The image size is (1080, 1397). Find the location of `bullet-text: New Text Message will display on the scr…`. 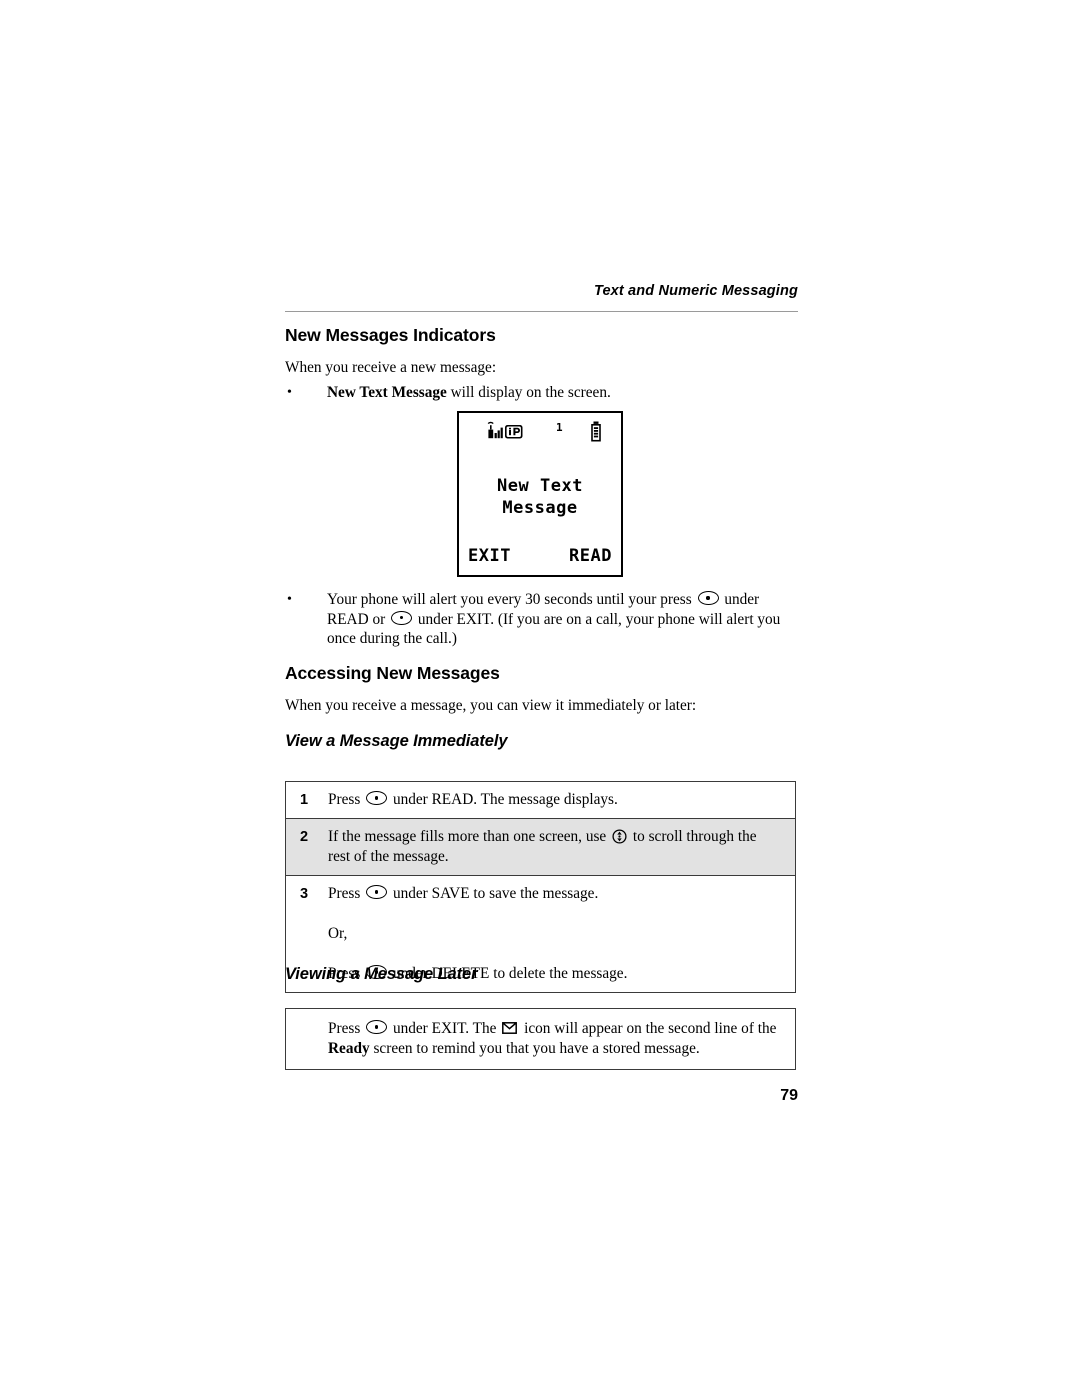

bullet-text: New Text Message will display on the scr… is located at coordinates (562, 393).